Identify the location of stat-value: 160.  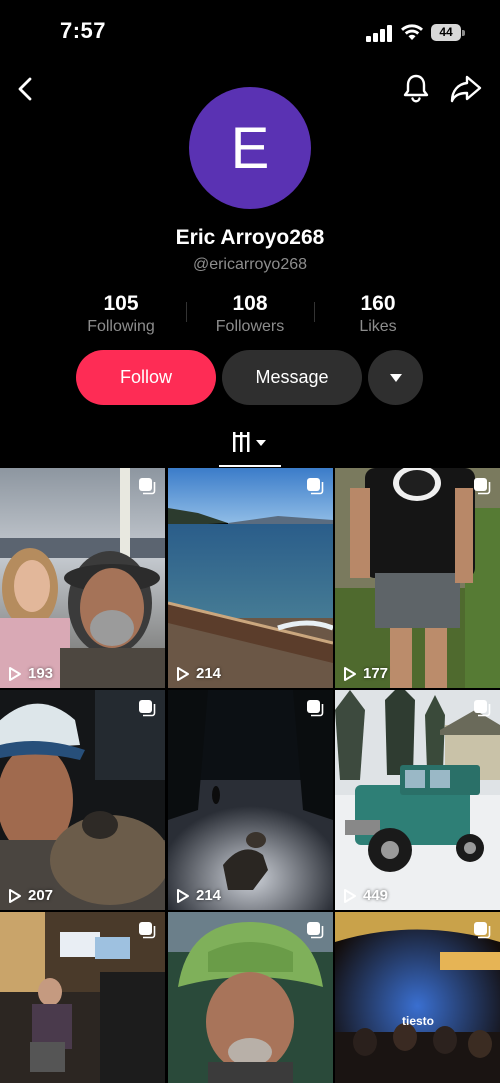
(378, 303).